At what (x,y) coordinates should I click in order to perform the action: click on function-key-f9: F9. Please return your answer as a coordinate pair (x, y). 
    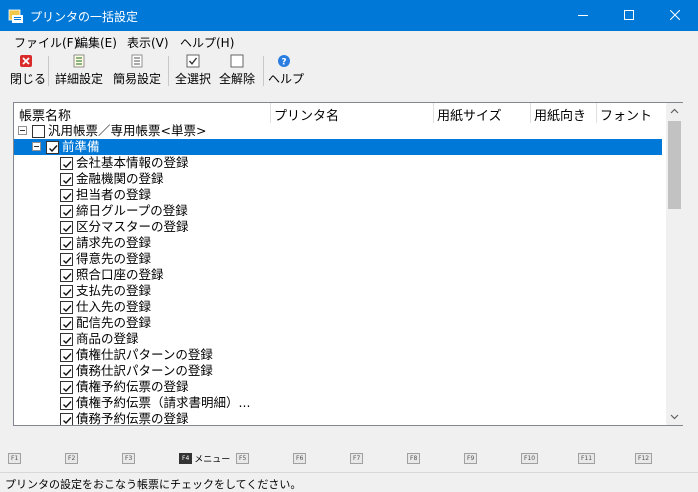
    Looking at the image, I should click on (471, 458).